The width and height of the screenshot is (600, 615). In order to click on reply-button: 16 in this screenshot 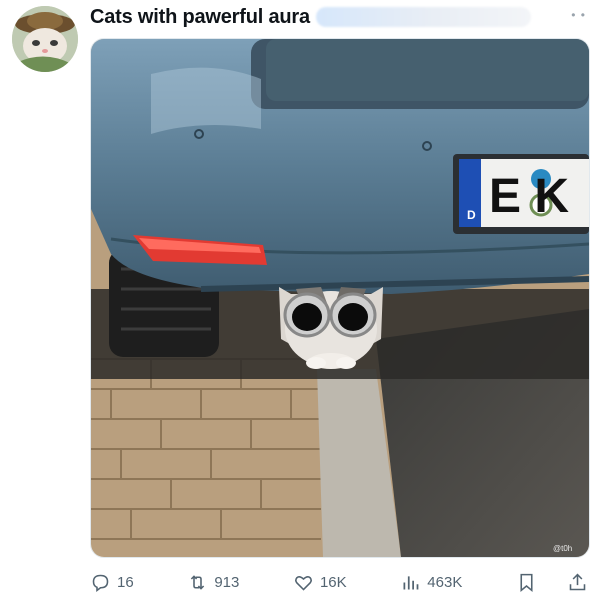, I will do `click(112, 582)`.